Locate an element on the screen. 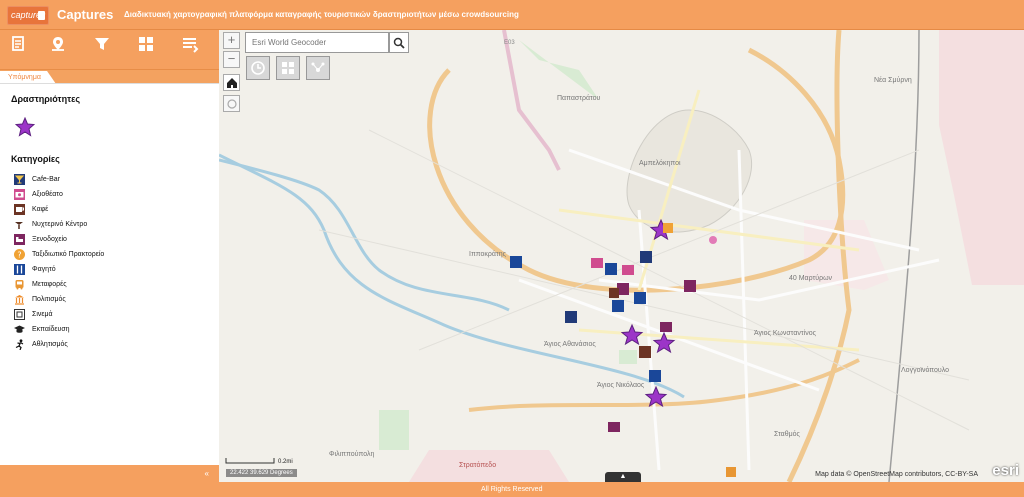  runner-icon is located at coordinates (19, 345).